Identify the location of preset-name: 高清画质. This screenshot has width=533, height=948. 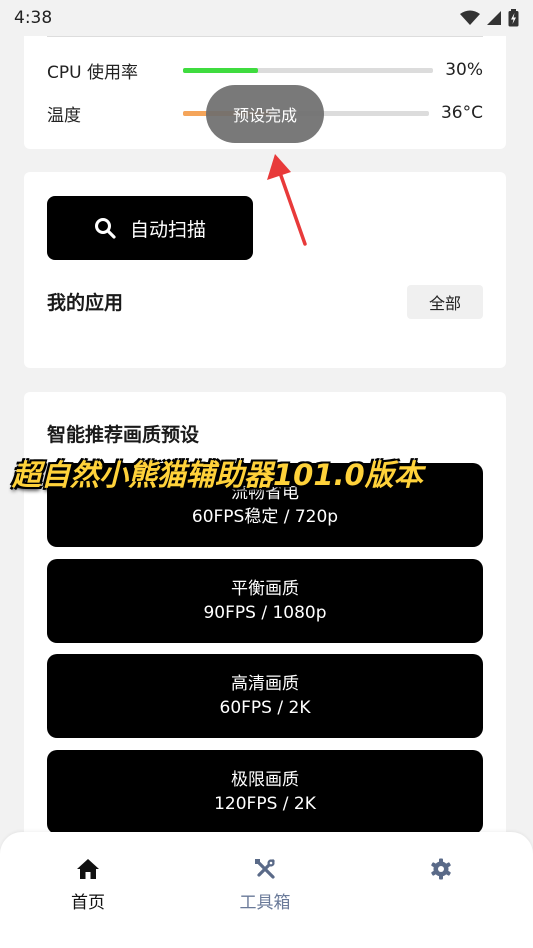
(265, 684).